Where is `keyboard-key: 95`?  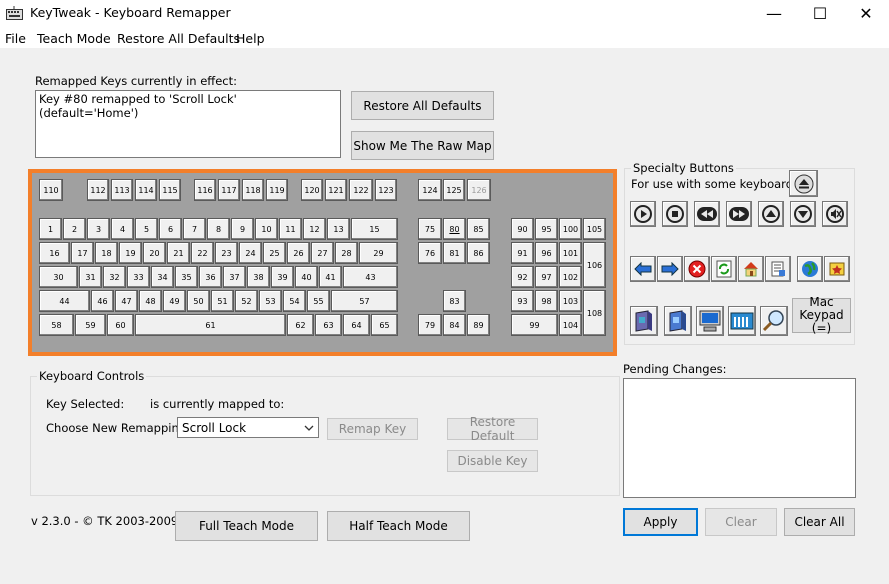 keyboard-key: 95 is located at coordinates (546, 229).